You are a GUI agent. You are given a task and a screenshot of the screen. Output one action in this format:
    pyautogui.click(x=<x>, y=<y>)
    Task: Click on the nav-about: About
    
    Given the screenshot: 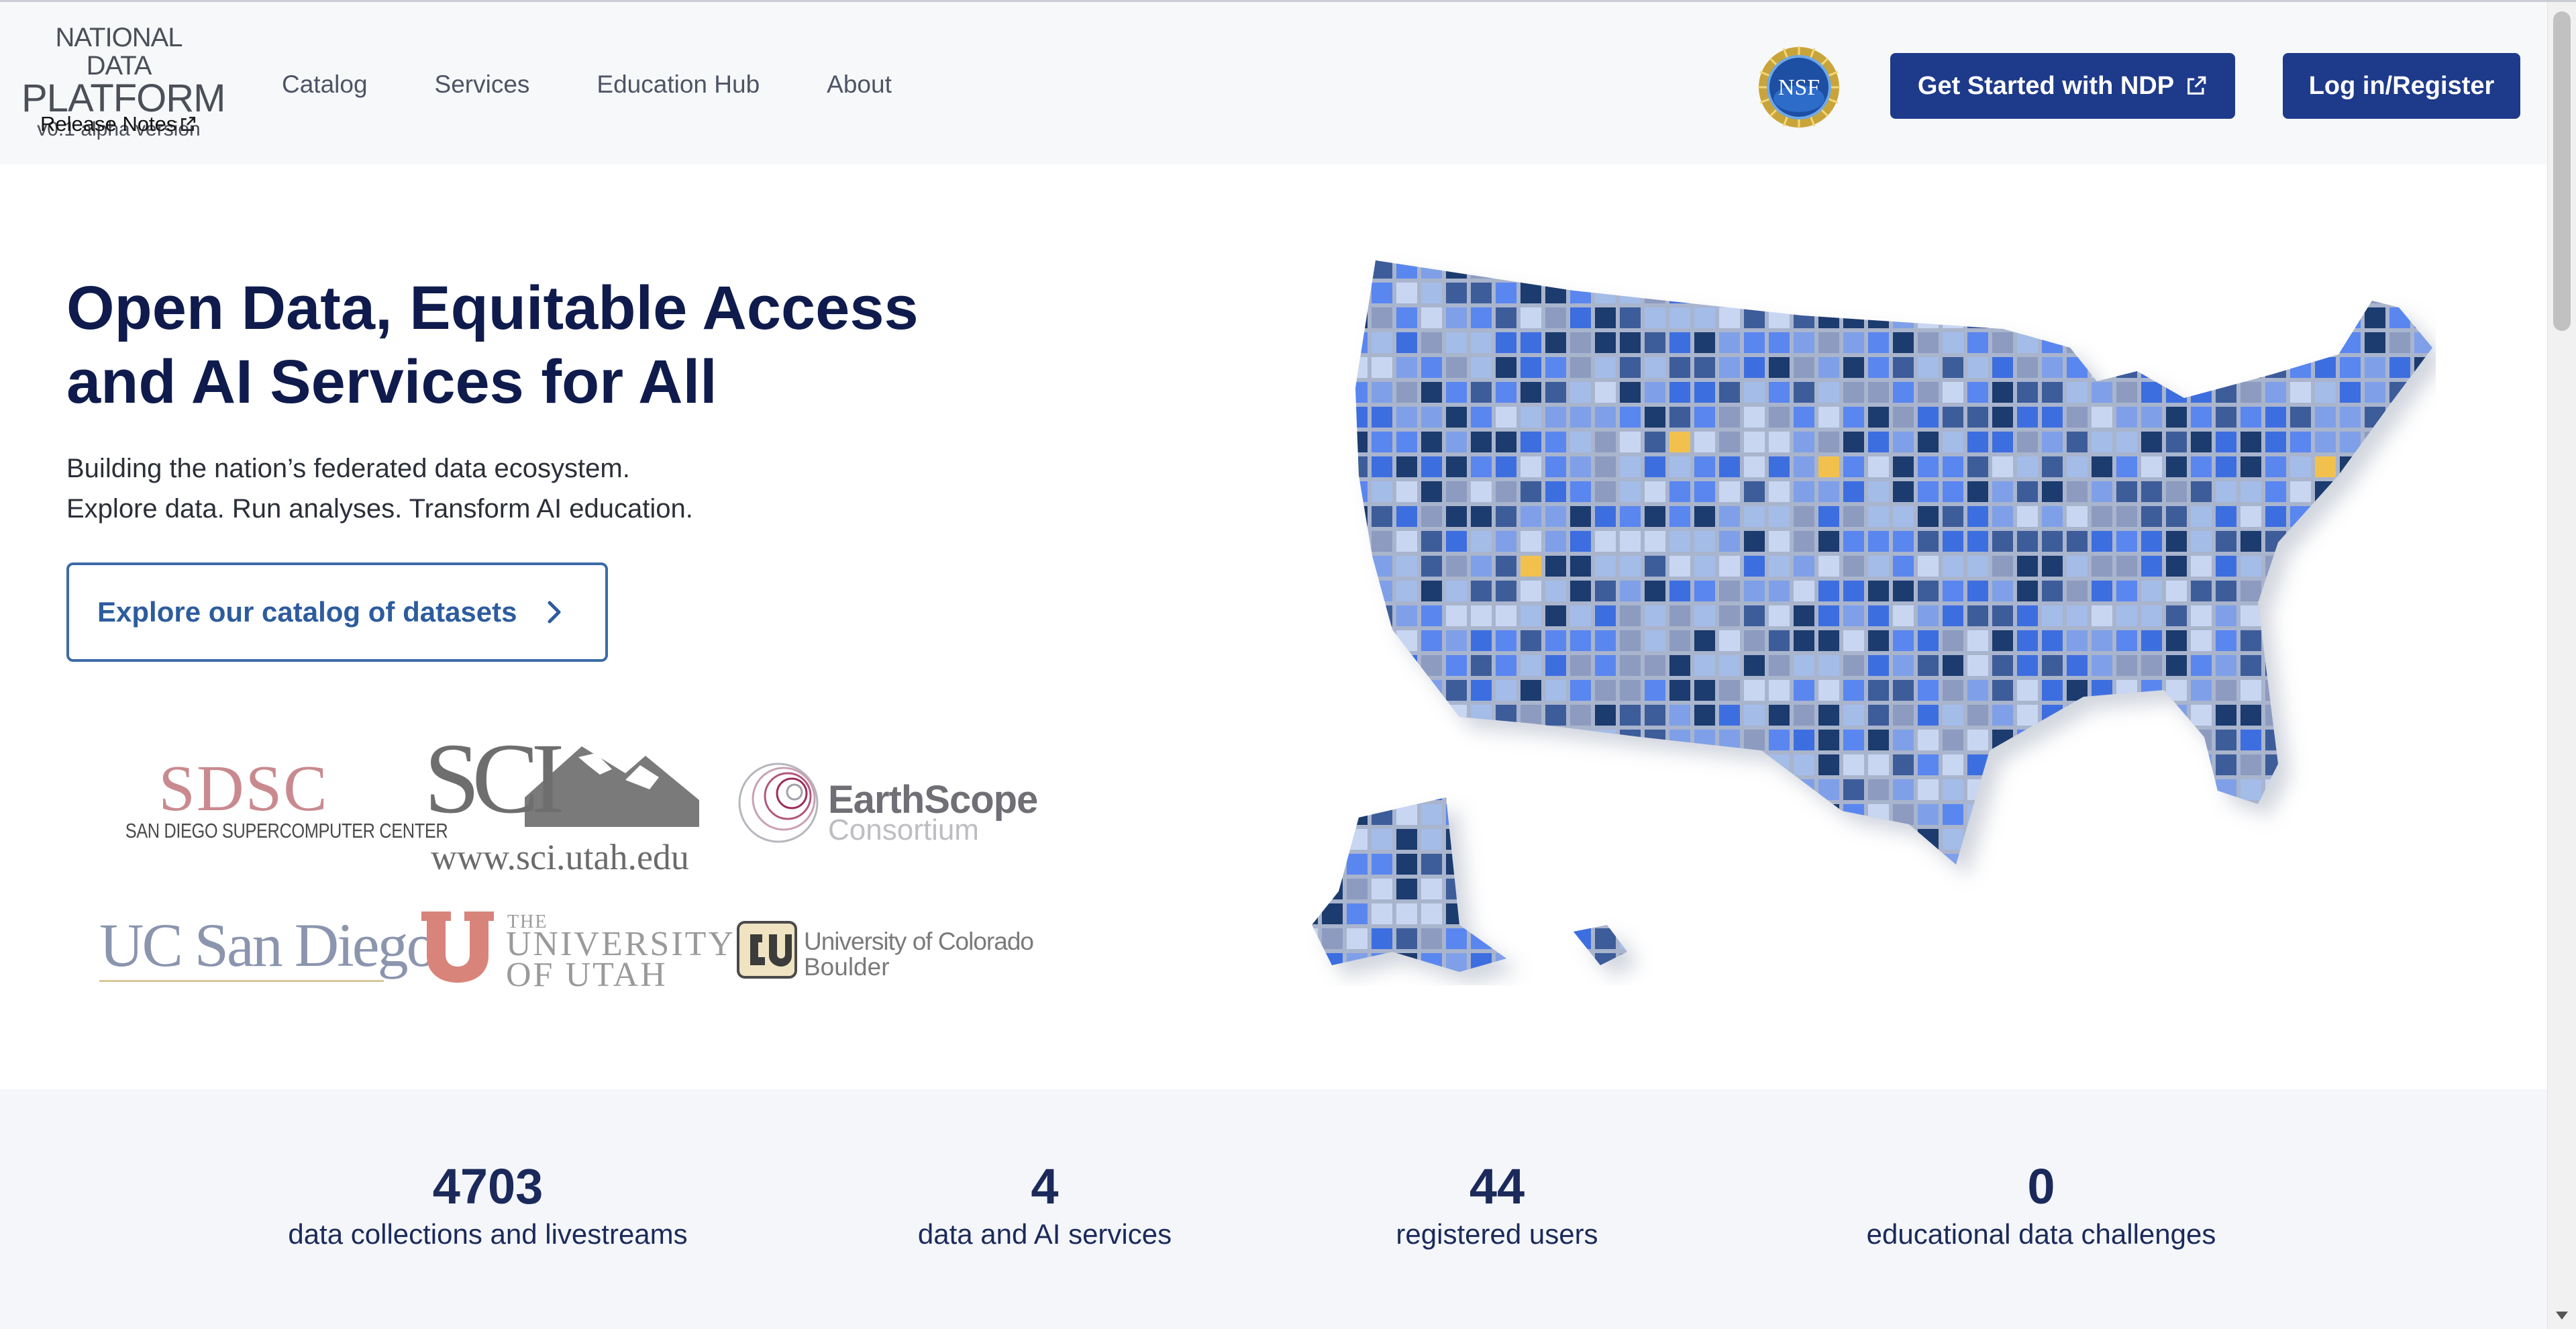 What is the action you would take?
    pyautogui.click(x=859, y=85)
    